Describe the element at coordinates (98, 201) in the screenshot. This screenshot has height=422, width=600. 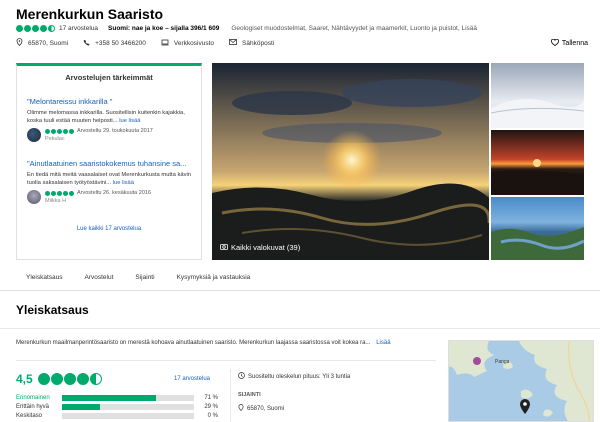
I see `review-author-2: Miikka H` at that location.